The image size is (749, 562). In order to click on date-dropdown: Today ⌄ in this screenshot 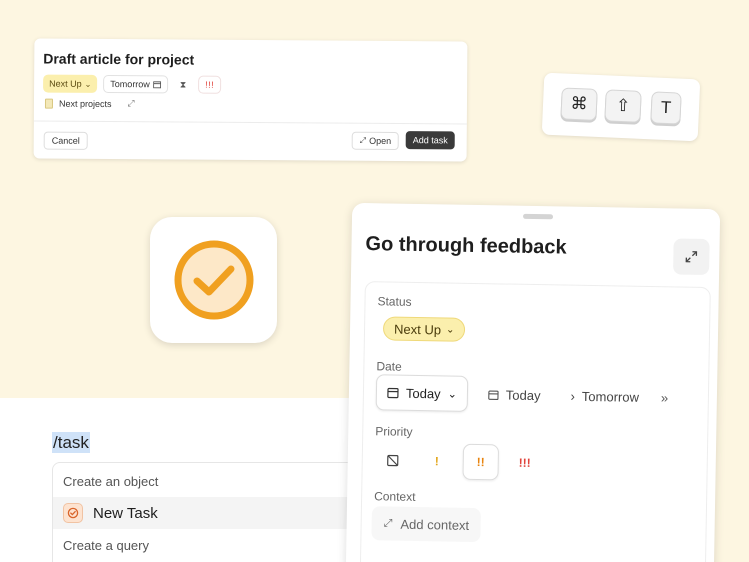, I will do `click(422, 393)`.